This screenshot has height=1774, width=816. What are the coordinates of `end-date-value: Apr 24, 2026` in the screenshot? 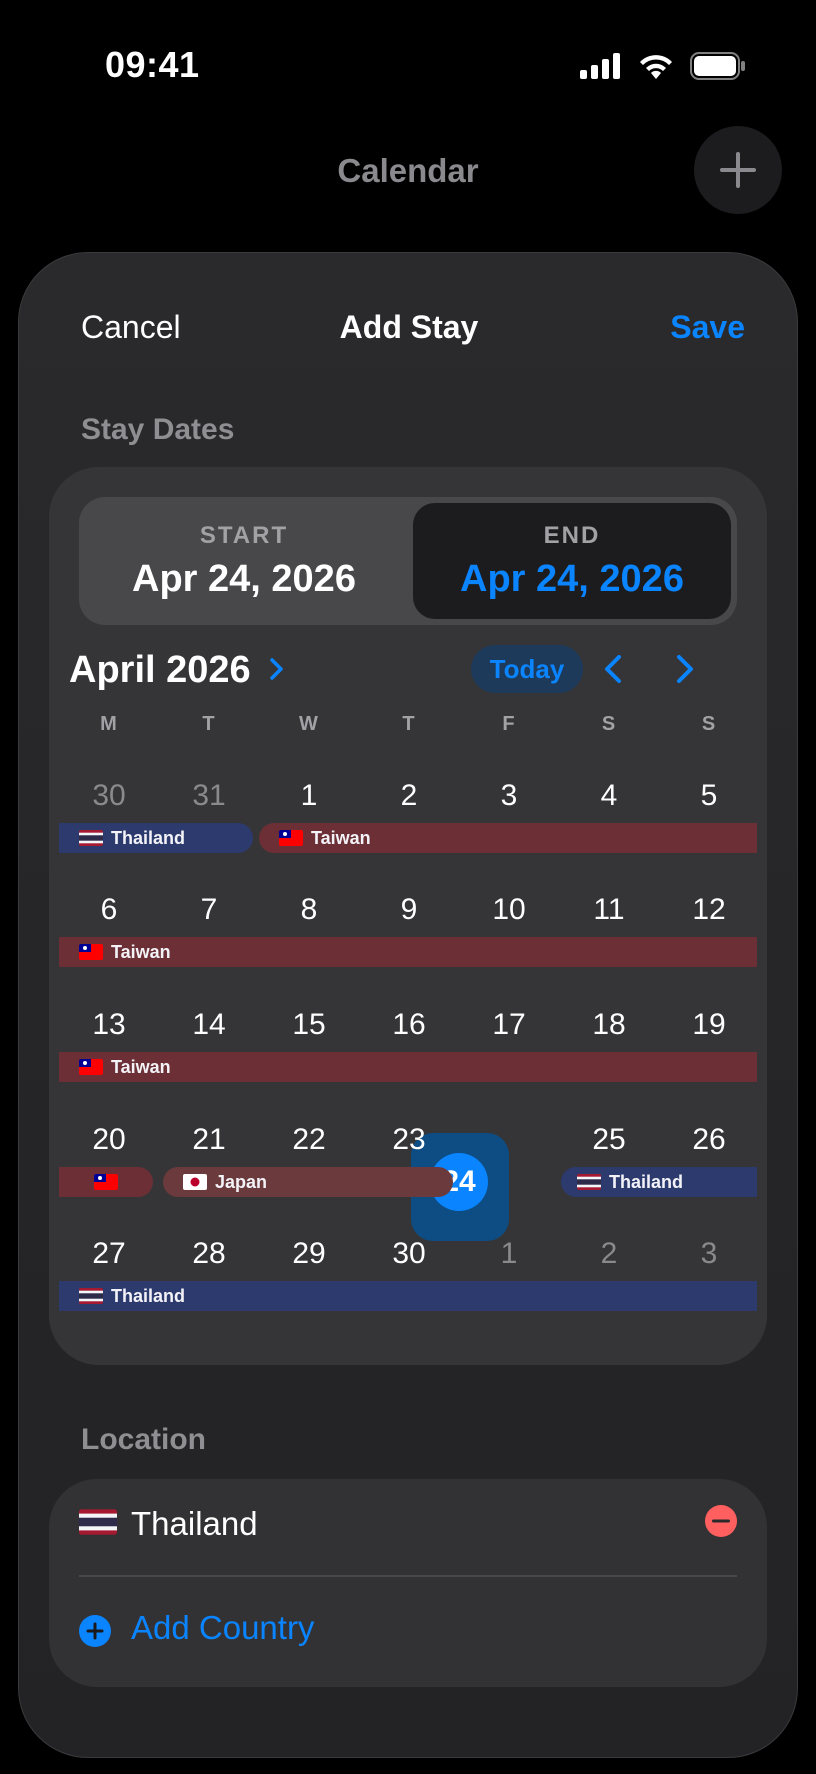 It's located at (572, 578).